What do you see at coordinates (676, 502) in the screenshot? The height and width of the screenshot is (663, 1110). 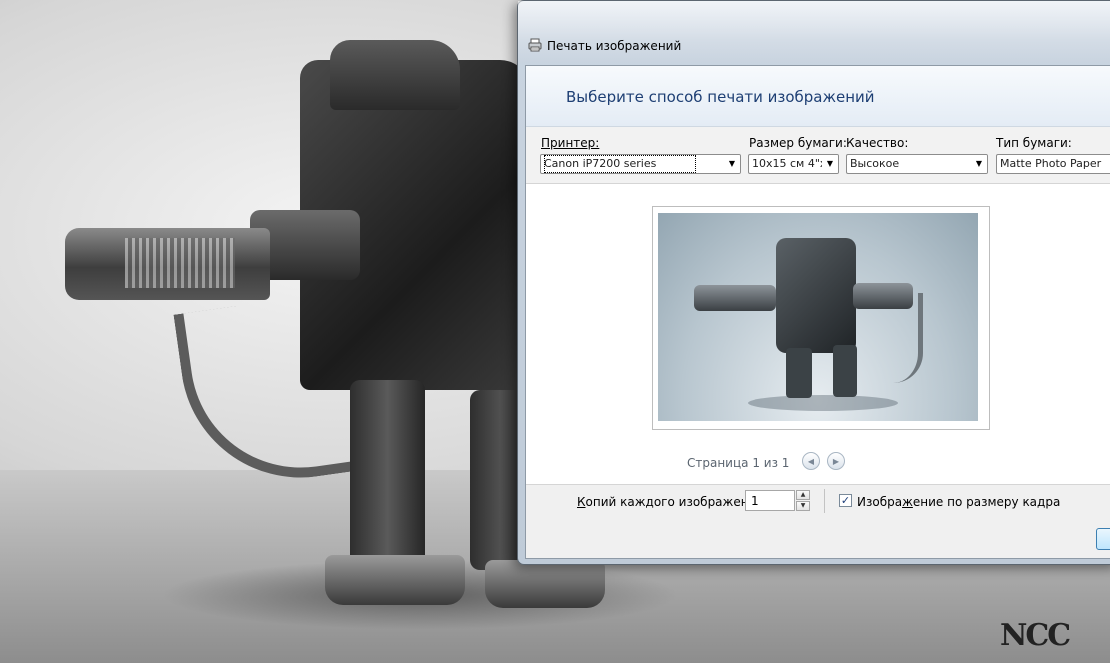 I see `copies-label-rest: опий каждого изображения:` at bounding box center [676, 502].